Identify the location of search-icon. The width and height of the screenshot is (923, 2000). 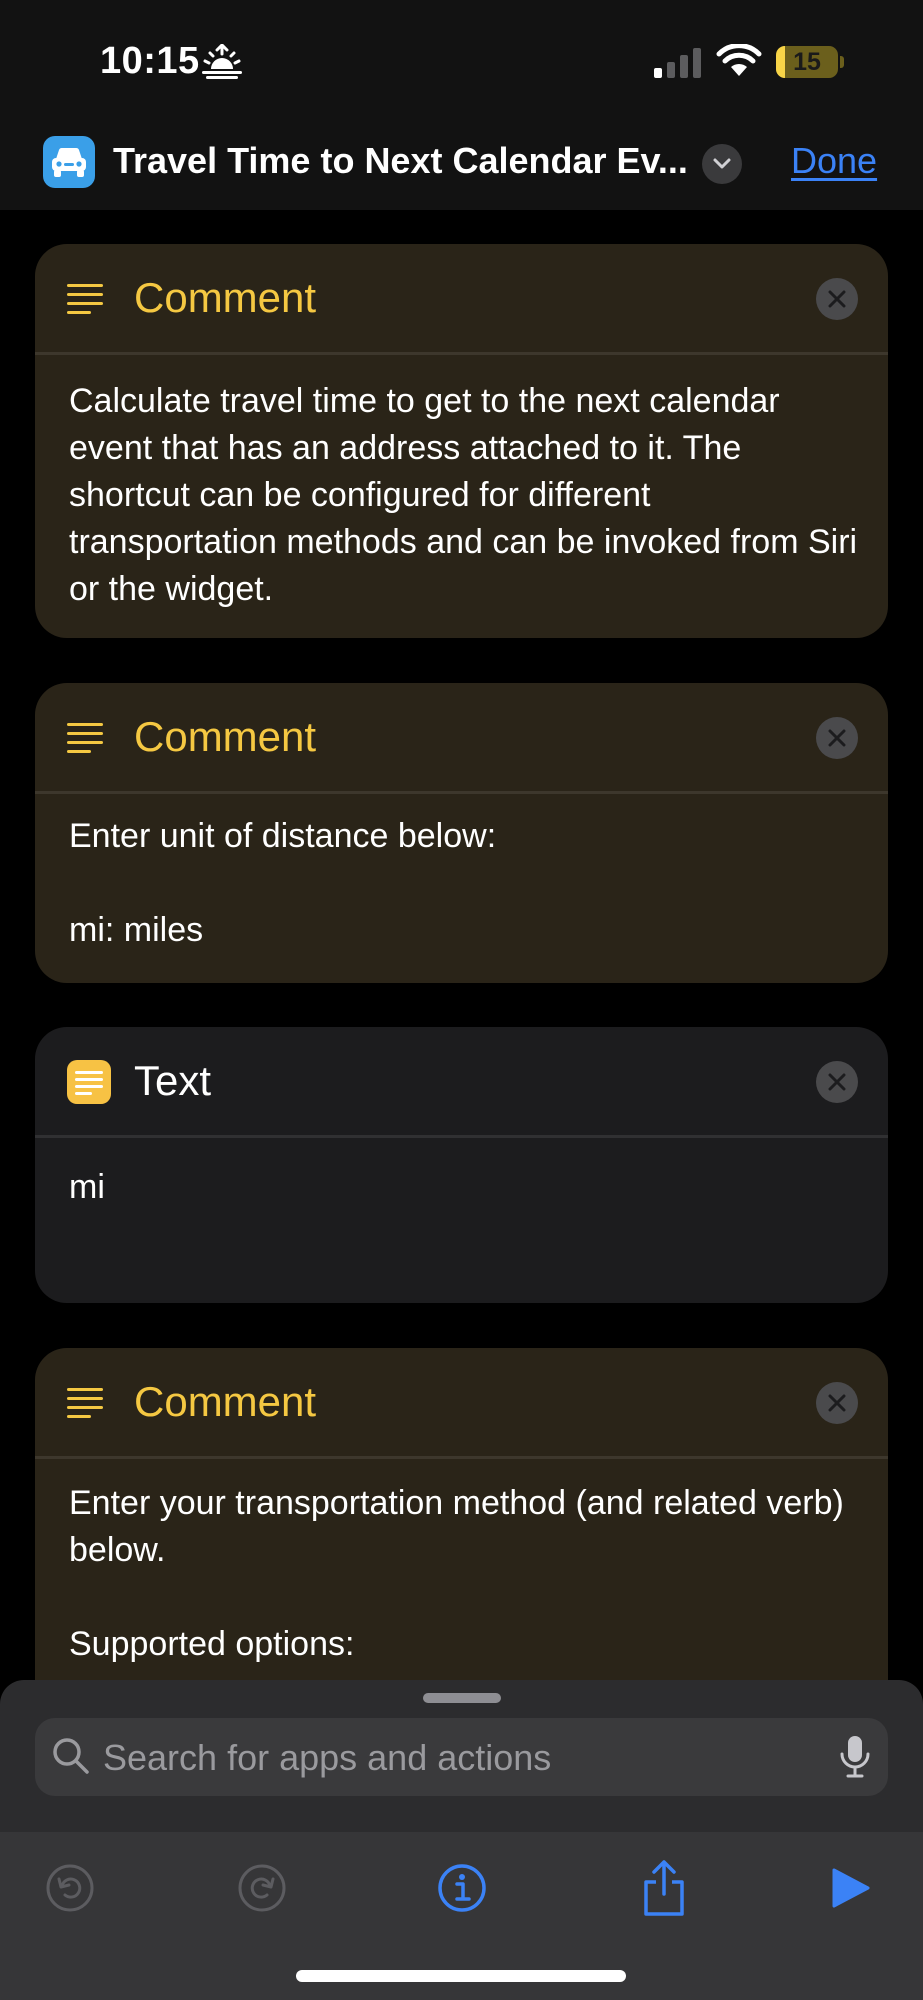
(71, 1756).